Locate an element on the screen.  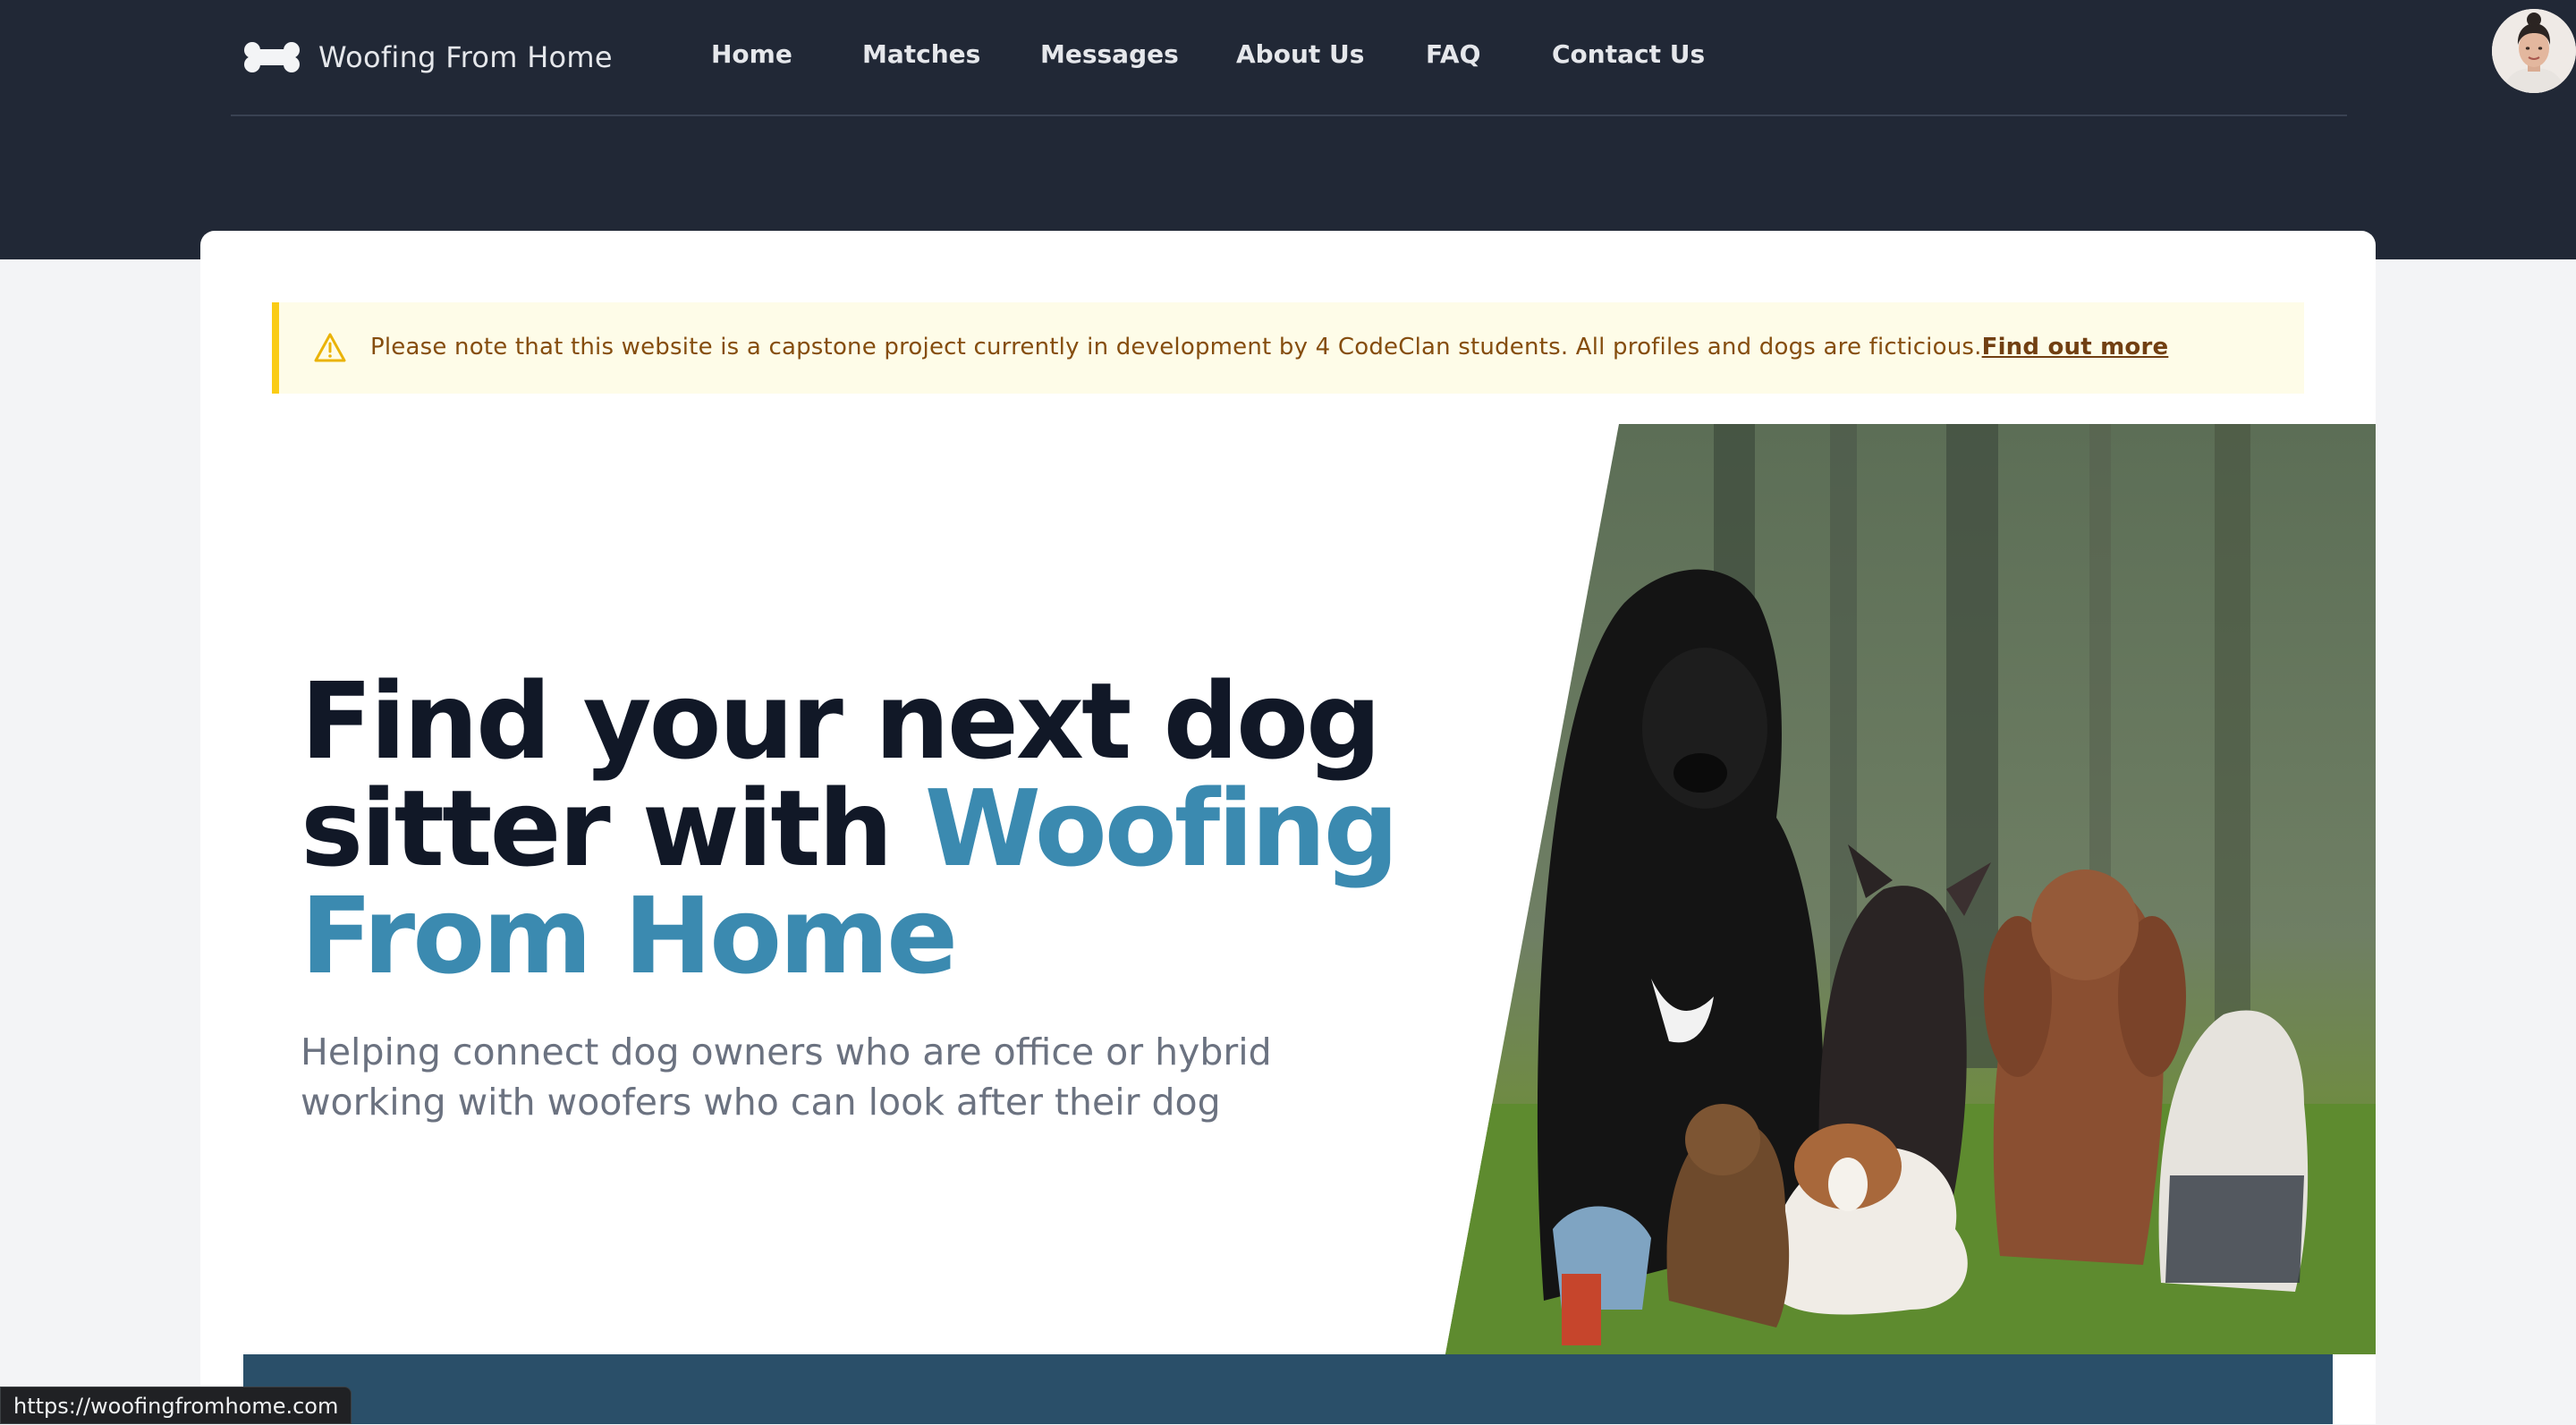
nav-about-us: About Us is located at coordinates (1300, 54).